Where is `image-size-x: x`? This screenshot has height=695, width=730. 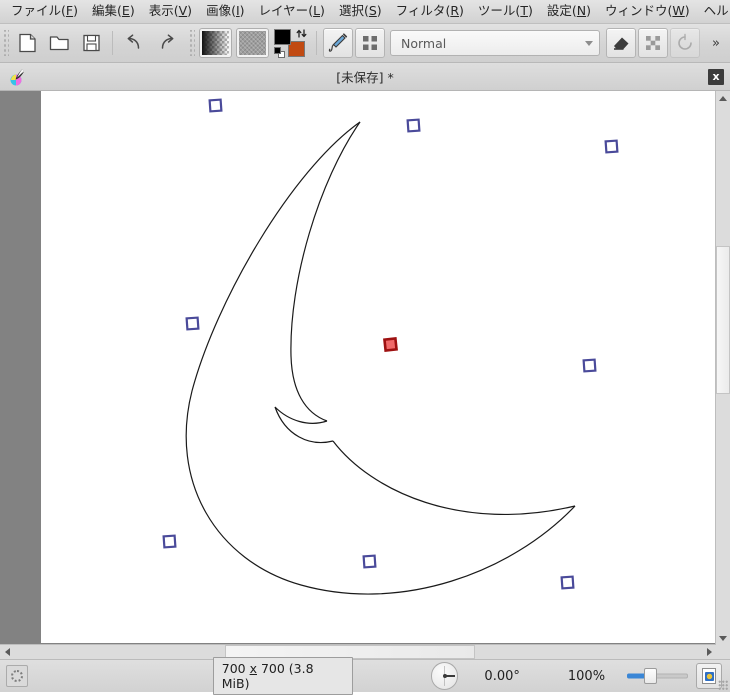
image-size-x: x is located at coordinates (253, 668).